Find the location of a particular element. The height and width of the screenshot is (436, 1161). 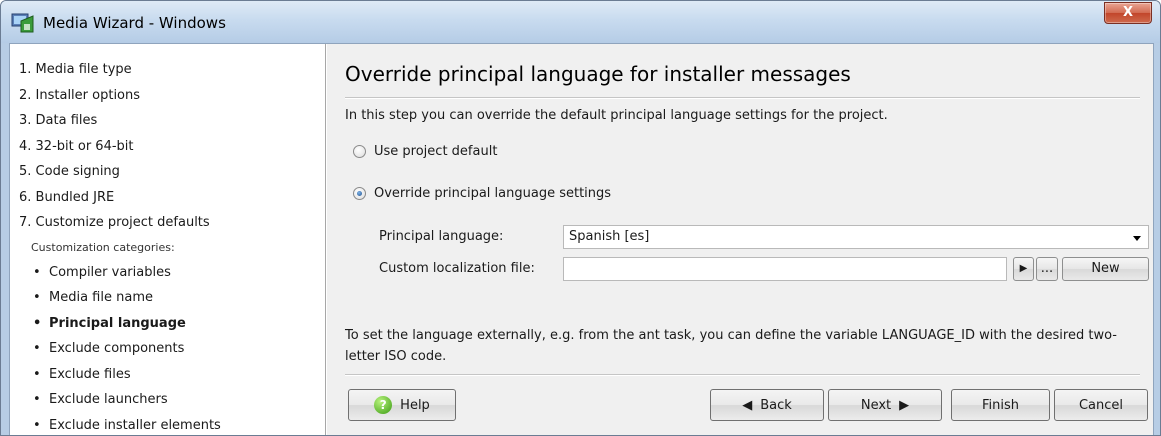

sub-item-label: Compiler variables is located at coordinates (110, 272).